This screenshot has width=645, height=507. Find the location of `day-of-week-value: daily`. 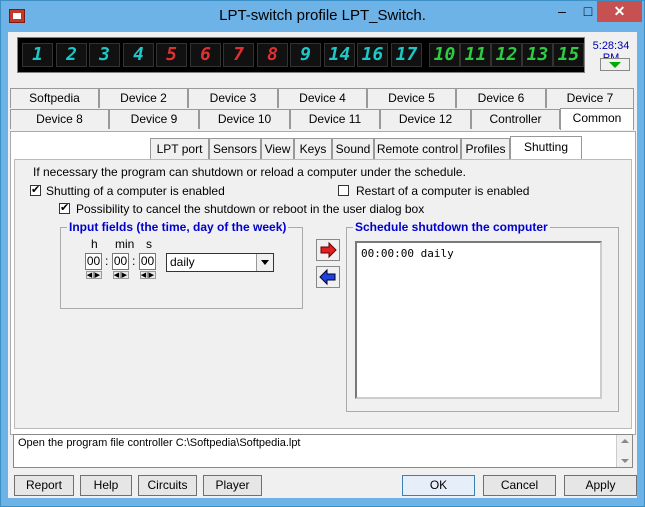

day-of-week-value: daily is located at coordinates (182, 262).